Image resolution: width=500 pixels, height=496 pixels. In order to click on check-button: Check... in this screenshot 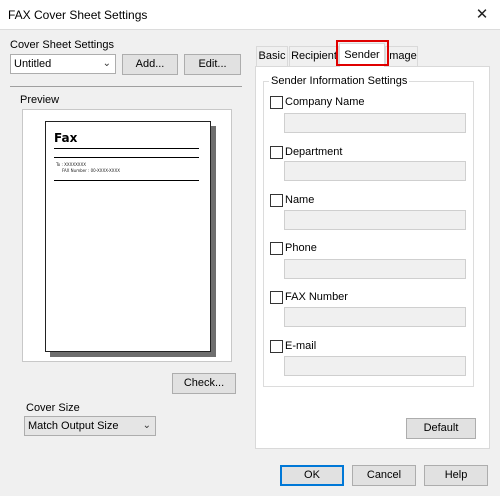, I will do `click(204, 383)`.